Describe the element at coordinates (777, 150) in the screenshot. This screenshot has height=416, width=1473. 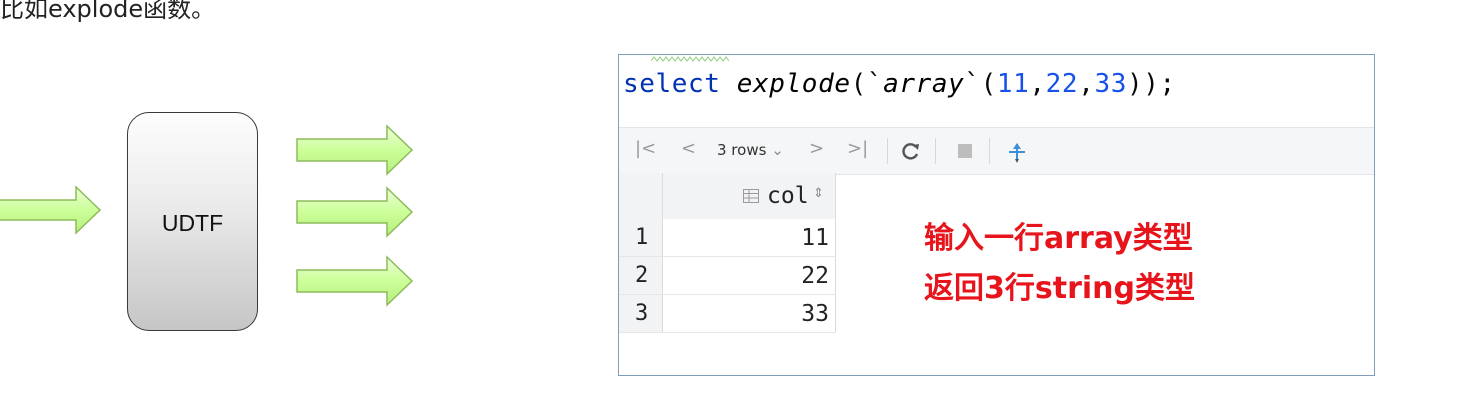
I see `chevron-down-icon: ⌄` at that location.